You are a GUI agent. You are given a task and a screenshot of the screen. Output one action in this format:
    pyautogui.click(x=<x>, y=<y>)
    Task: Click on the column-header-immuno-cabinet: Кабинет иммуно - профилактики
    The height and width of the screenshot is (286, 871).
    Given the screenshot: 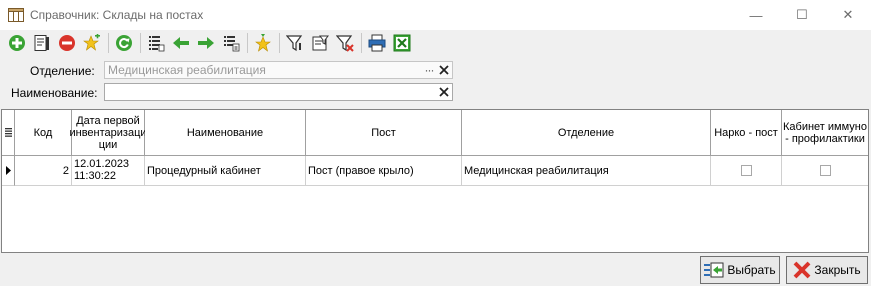 What is the action you would take?
    pyautogui.click(x=825, y=133)
    